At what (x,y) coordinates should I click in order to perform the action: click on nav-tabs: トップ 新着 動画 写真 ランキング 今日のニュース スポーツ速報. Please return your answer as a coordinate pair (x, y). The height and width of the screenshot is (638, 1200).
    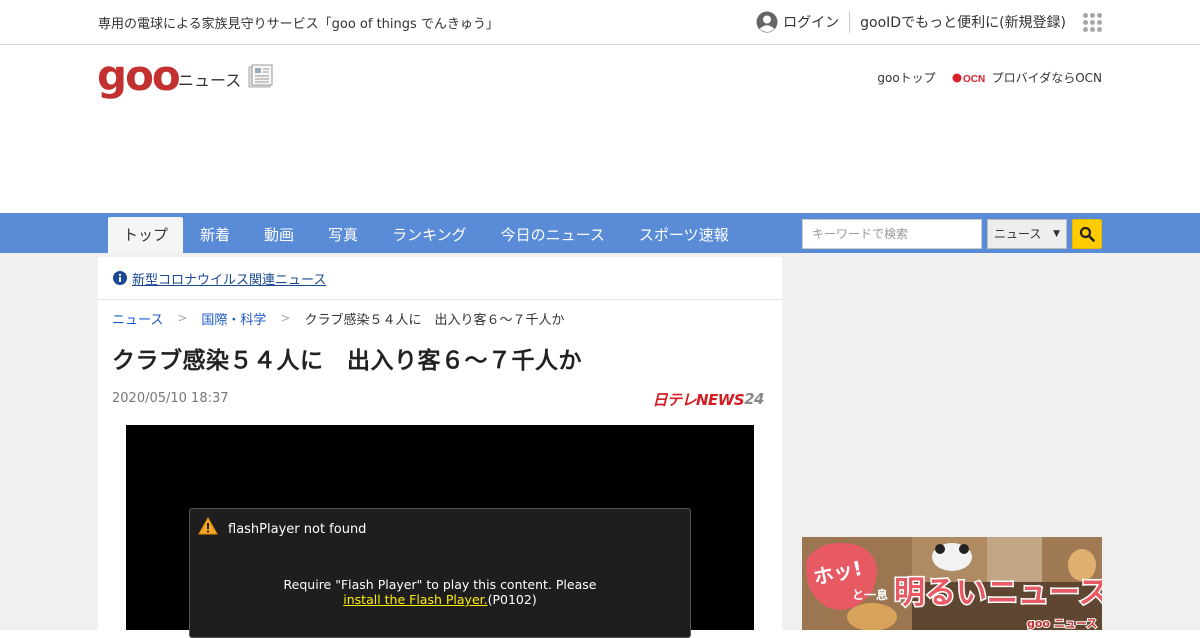
    Looking at the image, I should click on (427, 235).